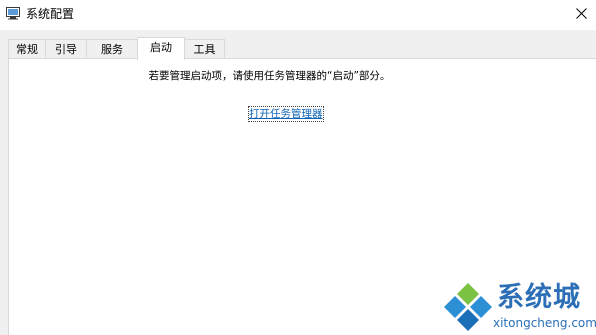  Describe the element at coordinates (539, 297) in the screenshot. I see `watermark-brand: 系统城` at that location.